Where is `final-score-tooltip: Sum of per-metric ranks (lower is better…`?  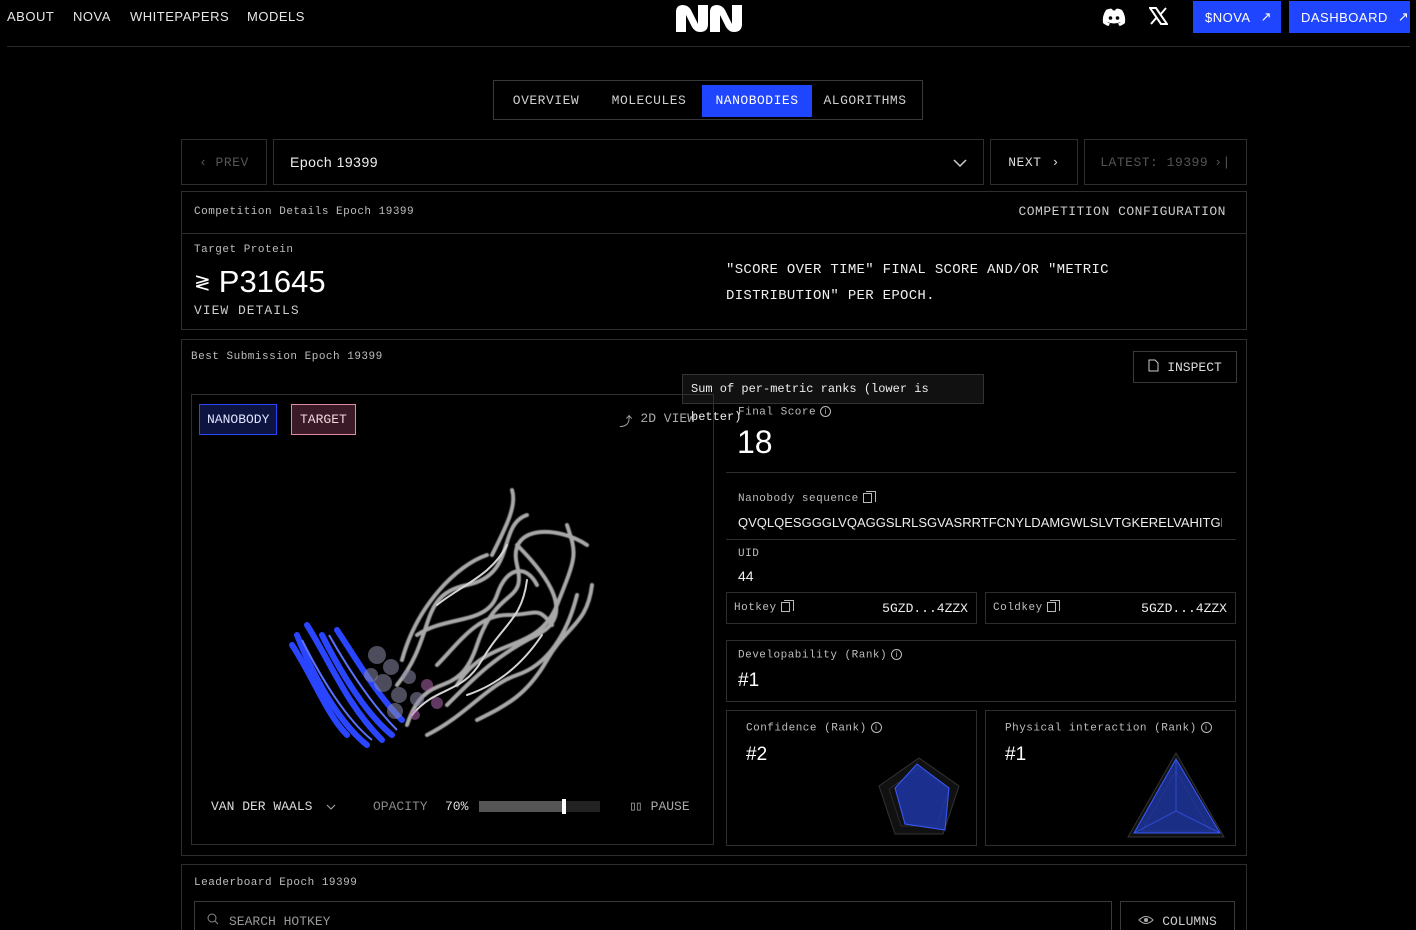 final-score-tooltip: Sum of per-metric ranks (lower is better… is located at coordinates (833, 399).